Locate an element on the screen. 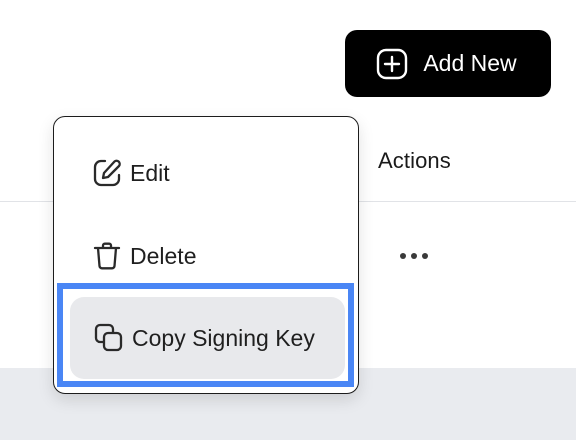 This screenshot has height=440, width=576. add-new-button: Add New is located at coordinates (448, 63).